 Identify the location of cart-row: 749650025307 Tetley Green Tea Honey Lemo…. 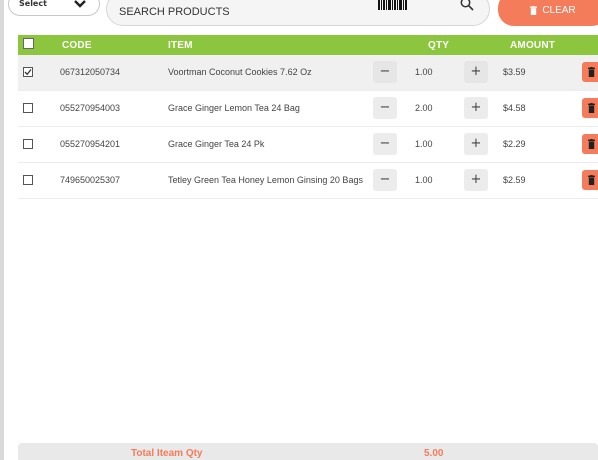
(308, 181).